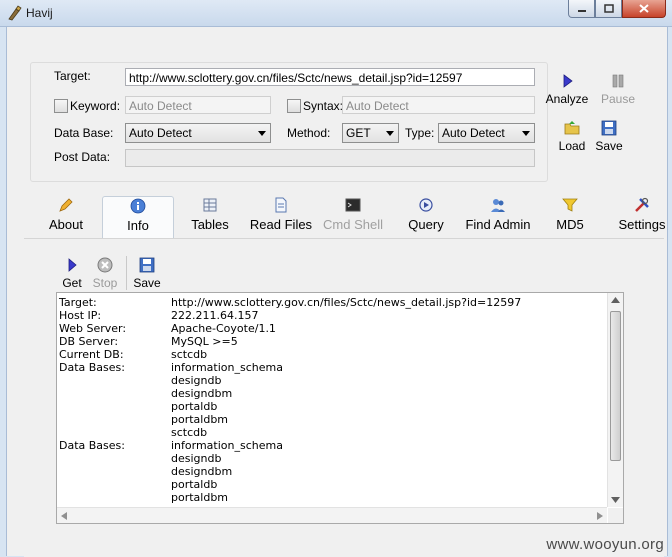  Describe the element at coordinates (642, 224) in the screenshot. I see `tab-settings-label: Settings` at that location.